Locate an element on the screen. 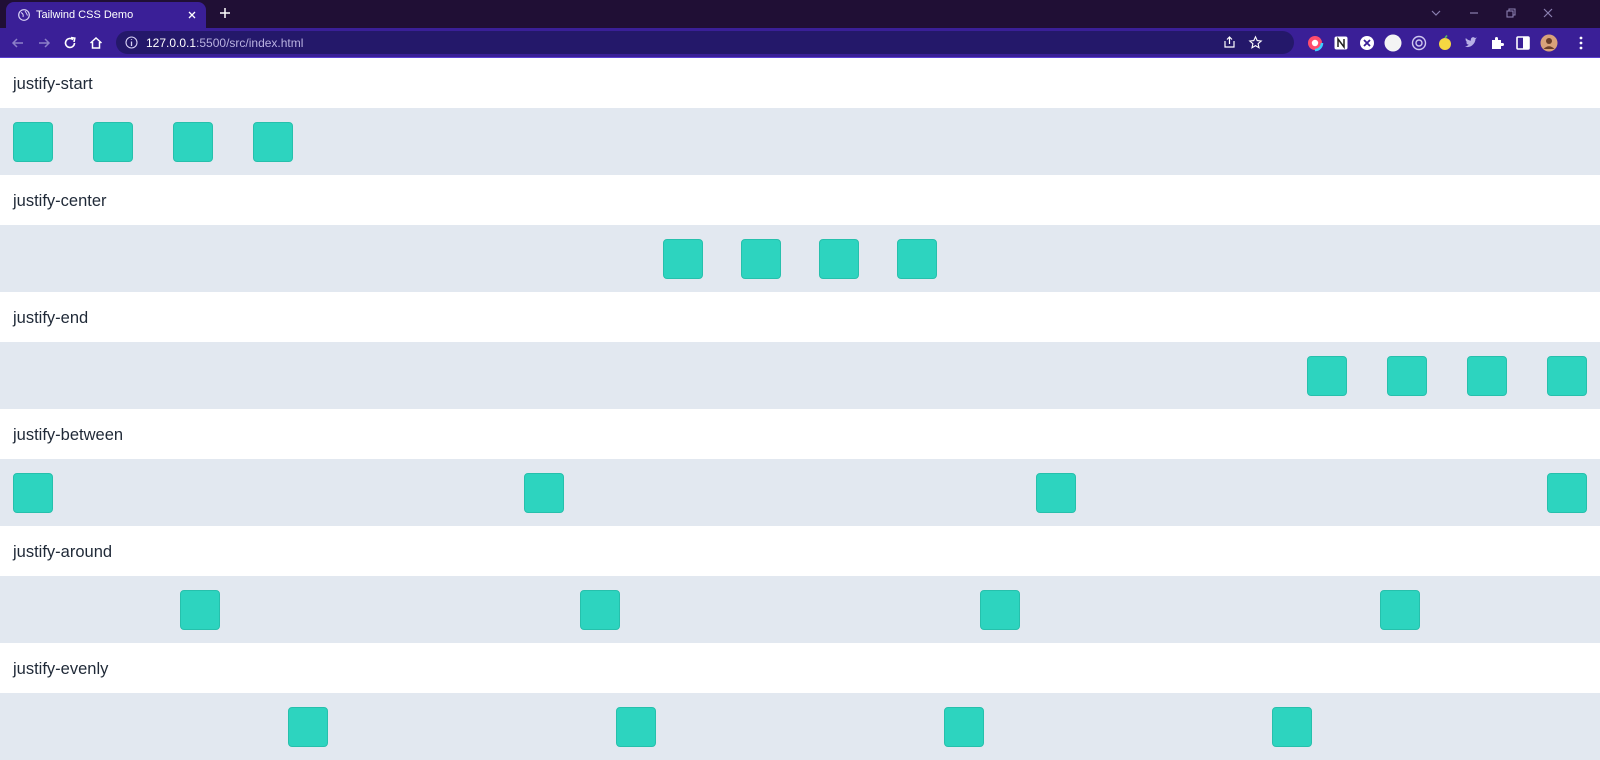 The height and width of the screenshot is (760, 1600). menu-kebab-icon is located at coordinates (1581, 43).